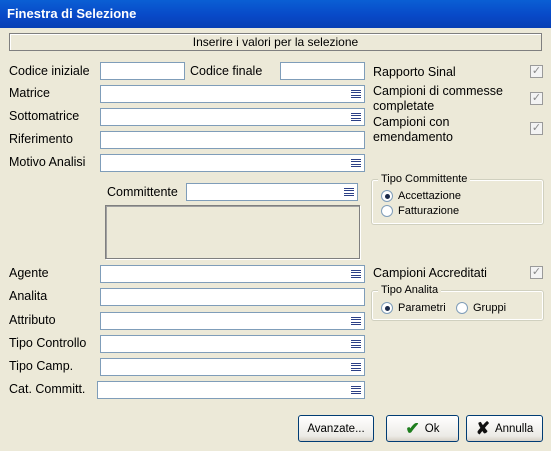 The image size is (551, 451). I want to click on checkmark-icon: ✔, so click(412, 428).